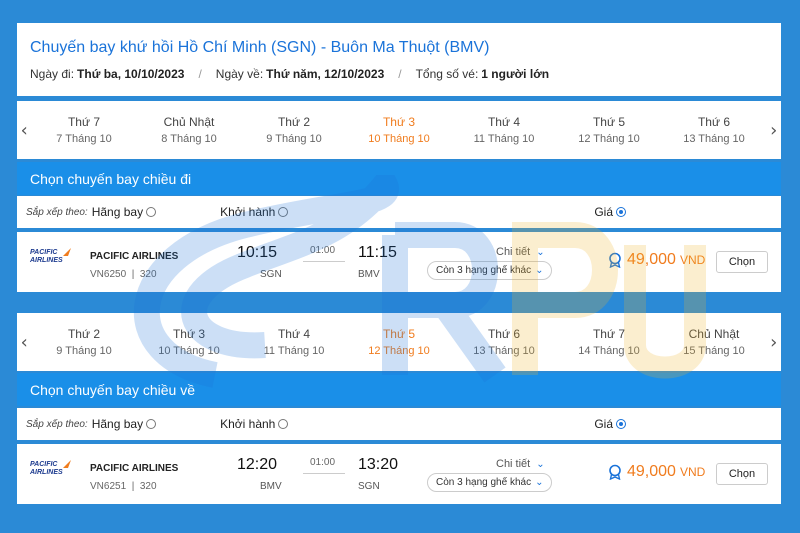 The height and width of the screenshot is (533, 800). What do you see at coordinates (148, 486) in the screenshot?
I see `aircraft-type: 320` at bounding box center [148, 486].